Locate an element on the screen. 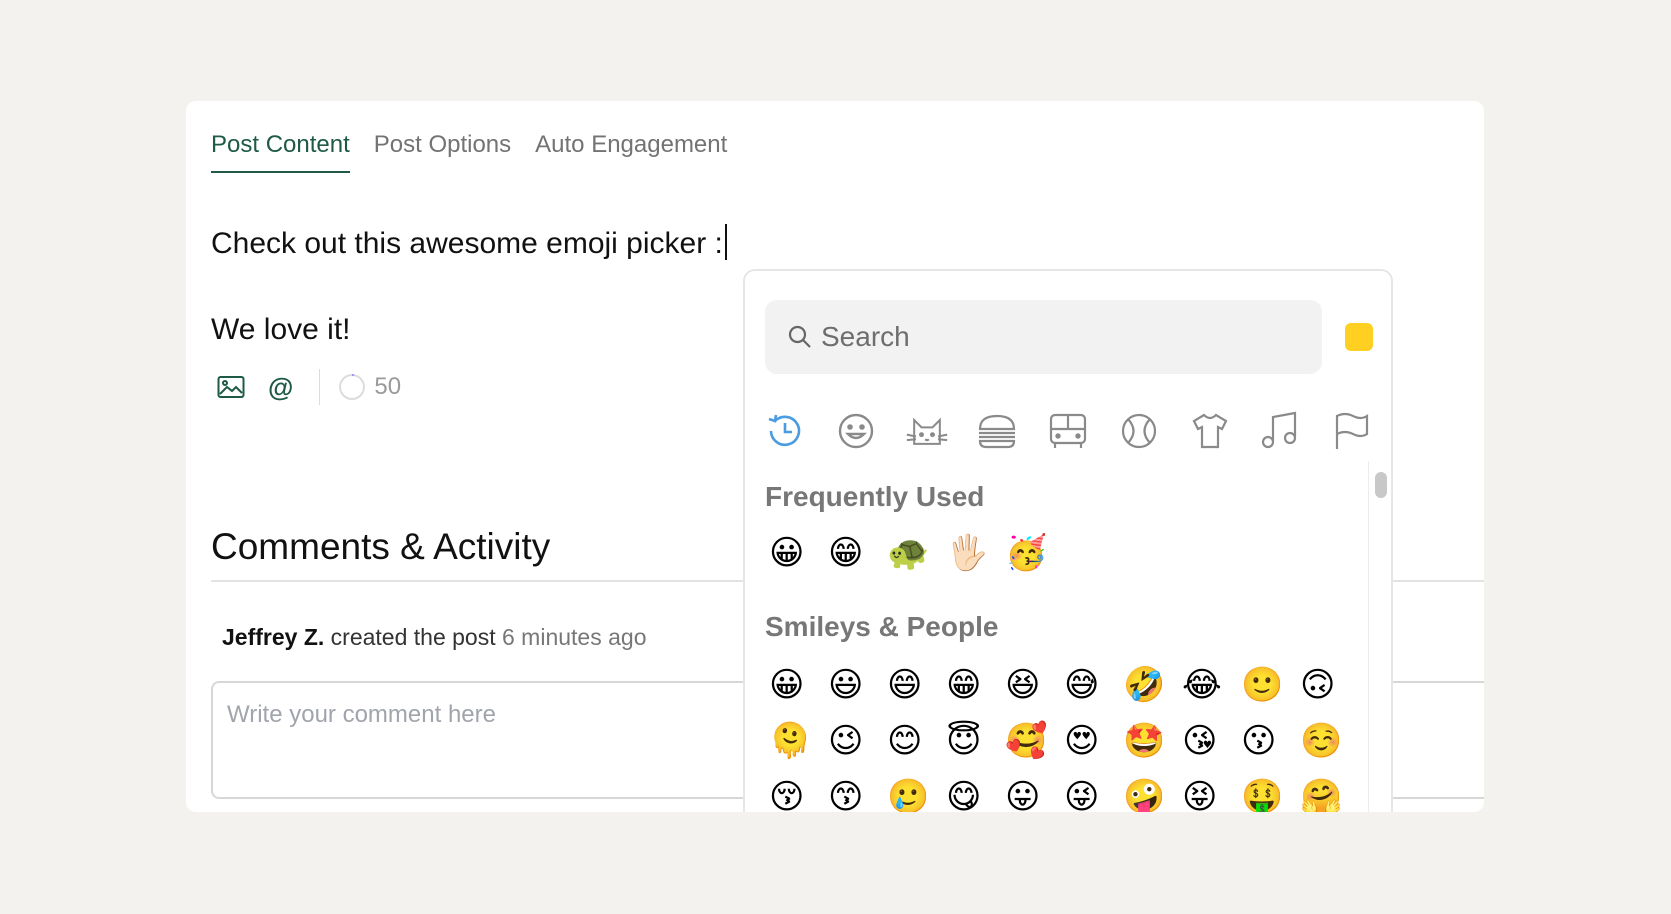 This screenshot has height=914, width=1671. emoji-item: 🤩 is located at coordinates (1152, 741).